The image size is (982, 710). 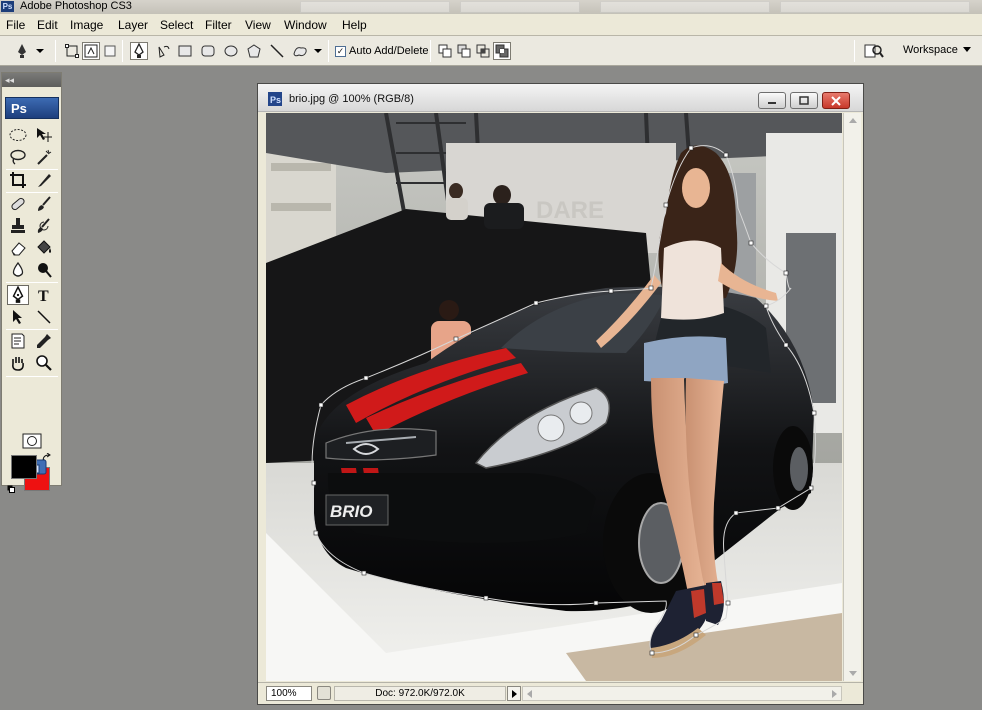 I want to click on file-browser-button, so click(x=874, y=51).